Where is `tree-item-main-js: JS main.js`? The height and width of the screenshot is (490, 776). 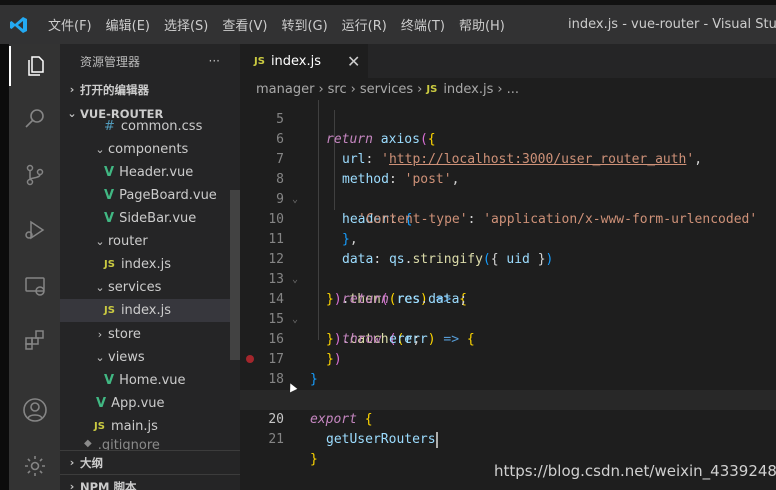 tree-item-main-js: JS main.js is located at coordinates (150, 426).